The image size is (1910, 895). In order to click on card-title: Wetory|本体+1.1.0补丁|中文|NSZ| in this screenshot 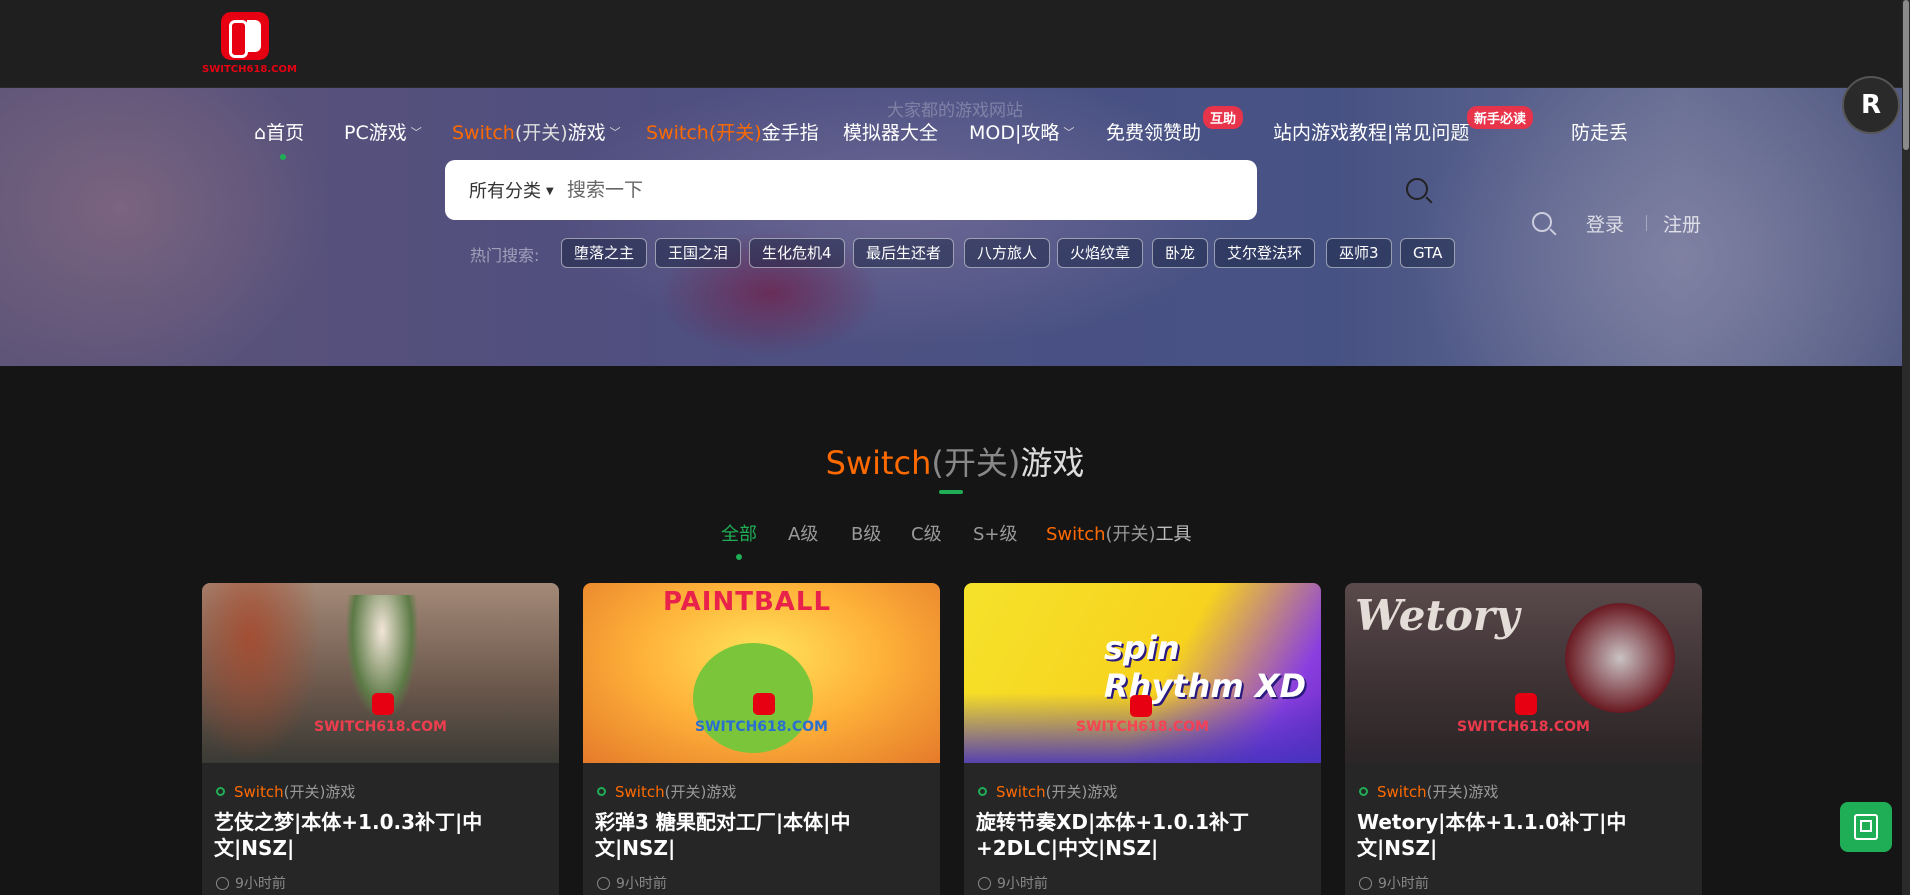, I will do `click(1524, 835)`.